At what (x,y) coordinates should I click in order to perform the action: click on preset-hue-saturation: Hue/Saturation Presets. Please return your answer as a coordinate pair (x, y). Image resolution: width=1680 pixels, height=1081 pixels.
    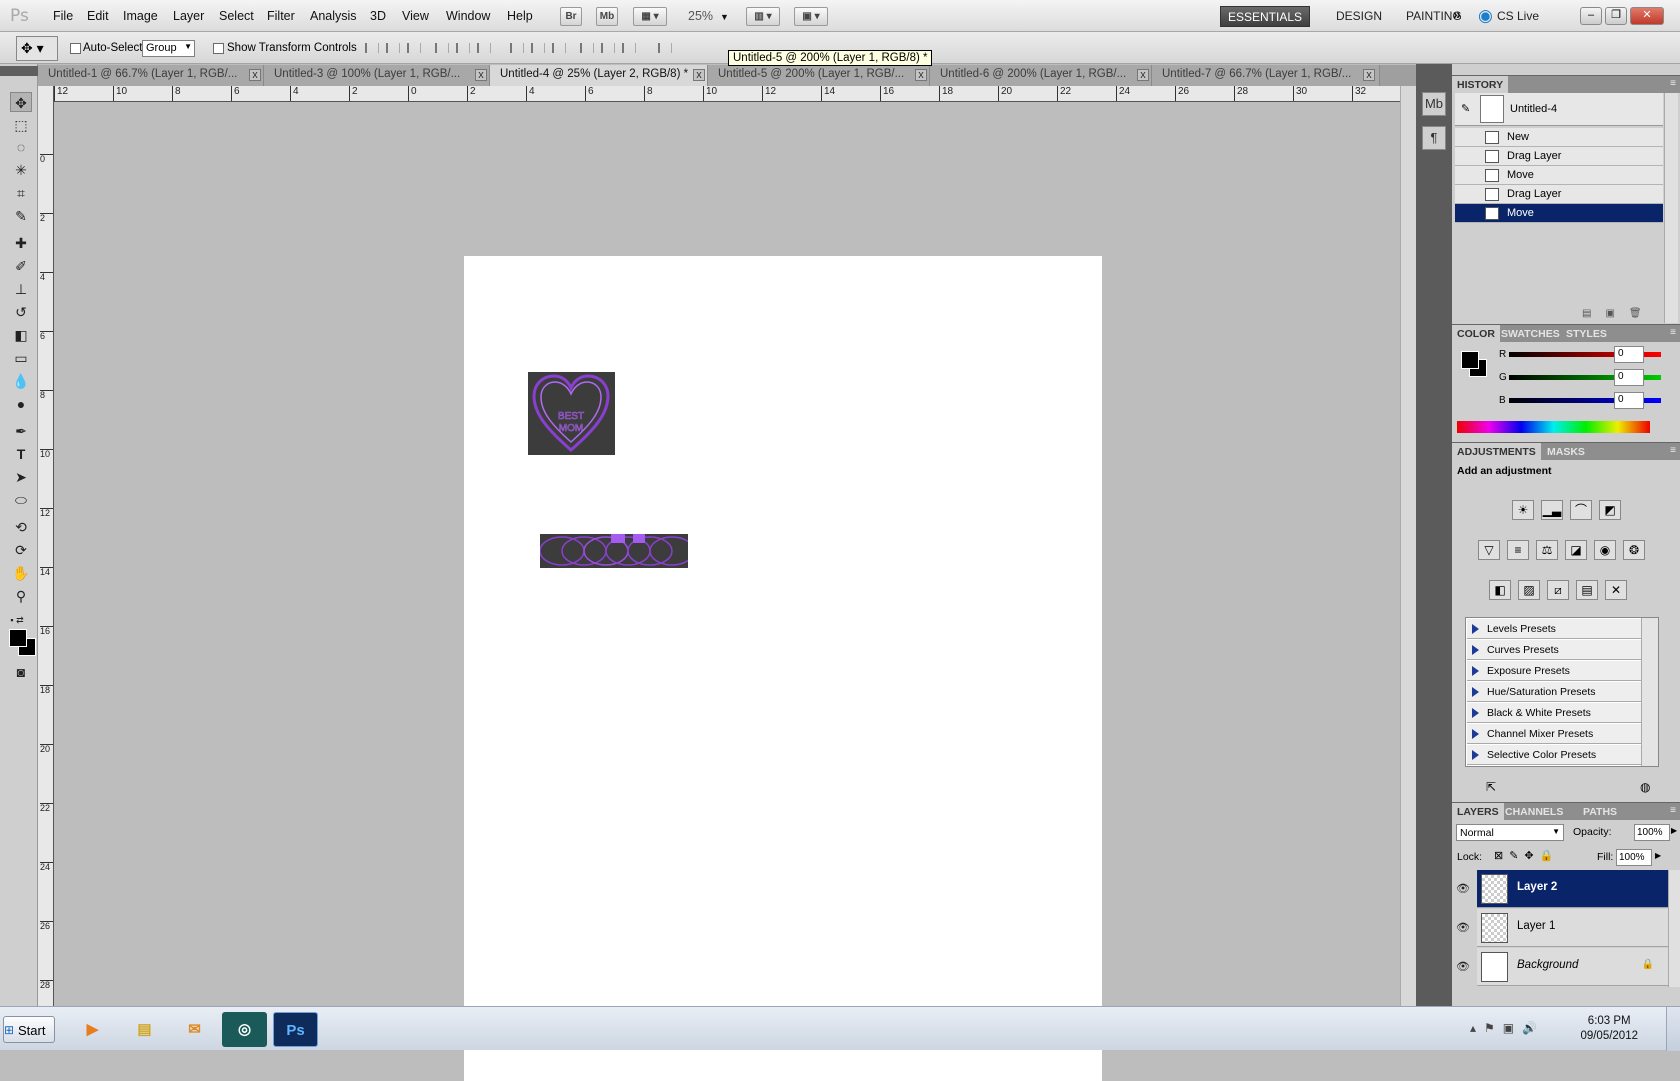
    Looking at the image, I should click on (1554, 692).